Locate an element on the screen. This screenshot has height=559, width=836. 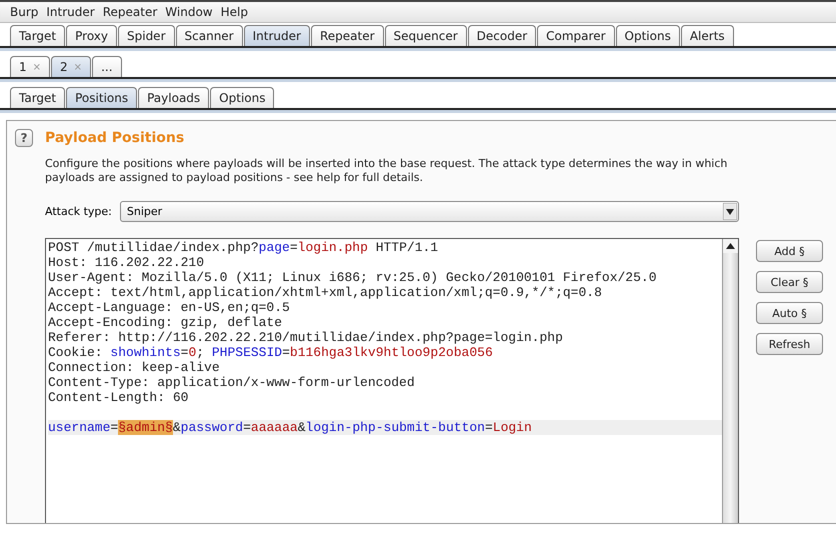
tab: Alerts is located at coordinates (707, 35).